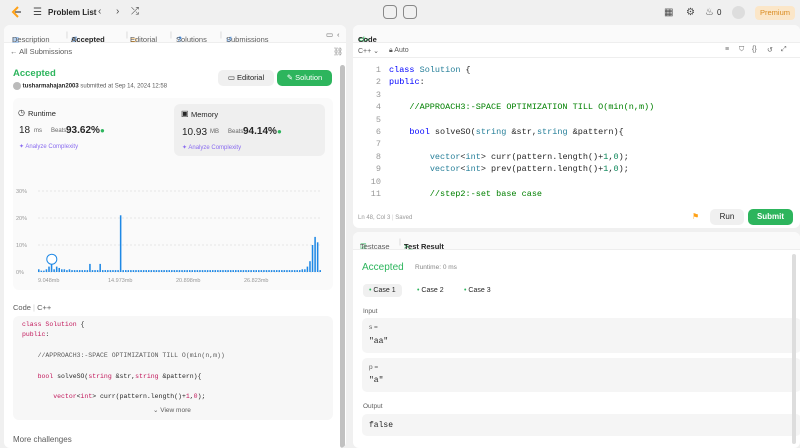 Image resolution: width=800 pixels, height=448 pixels. Describe the element at coordinates (754, 49) in the screenshot. I see `braces-icon: {}` at that location.